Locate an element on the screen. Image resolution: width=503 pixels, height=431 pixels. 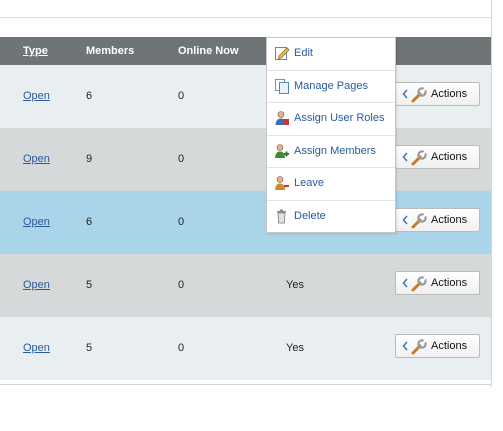
menu-item-label: Leave is located at coordinates (309, 183).